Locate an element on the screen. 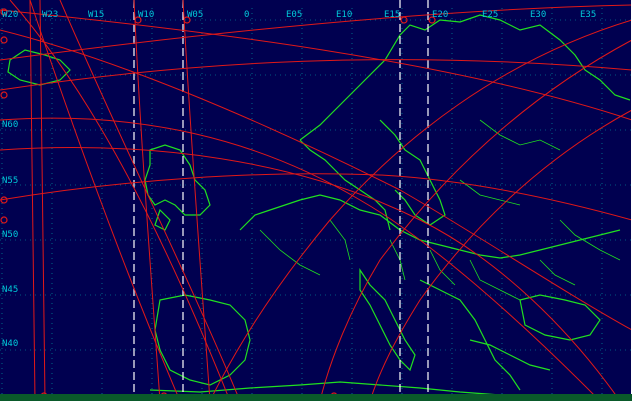 The image size is (632, 401). top-label: W20 is located at coordinates (10, 15).